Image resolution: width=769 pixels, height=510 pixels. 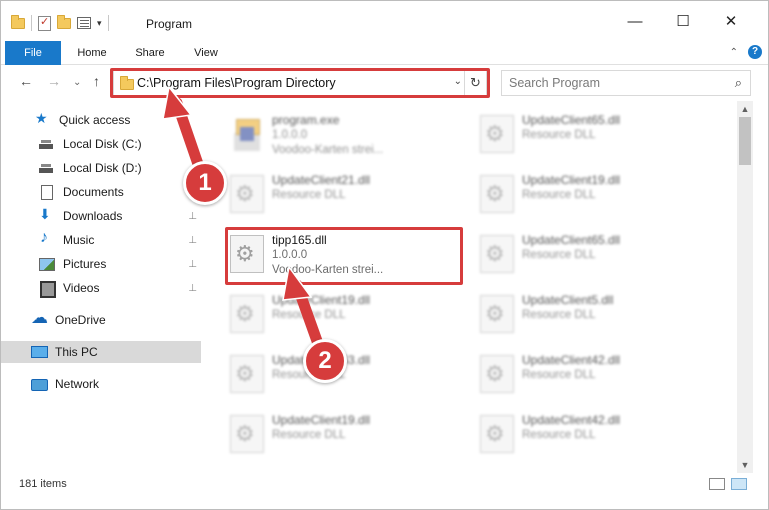 I want to click on tab-home: Home, so click(x=92, y=53).